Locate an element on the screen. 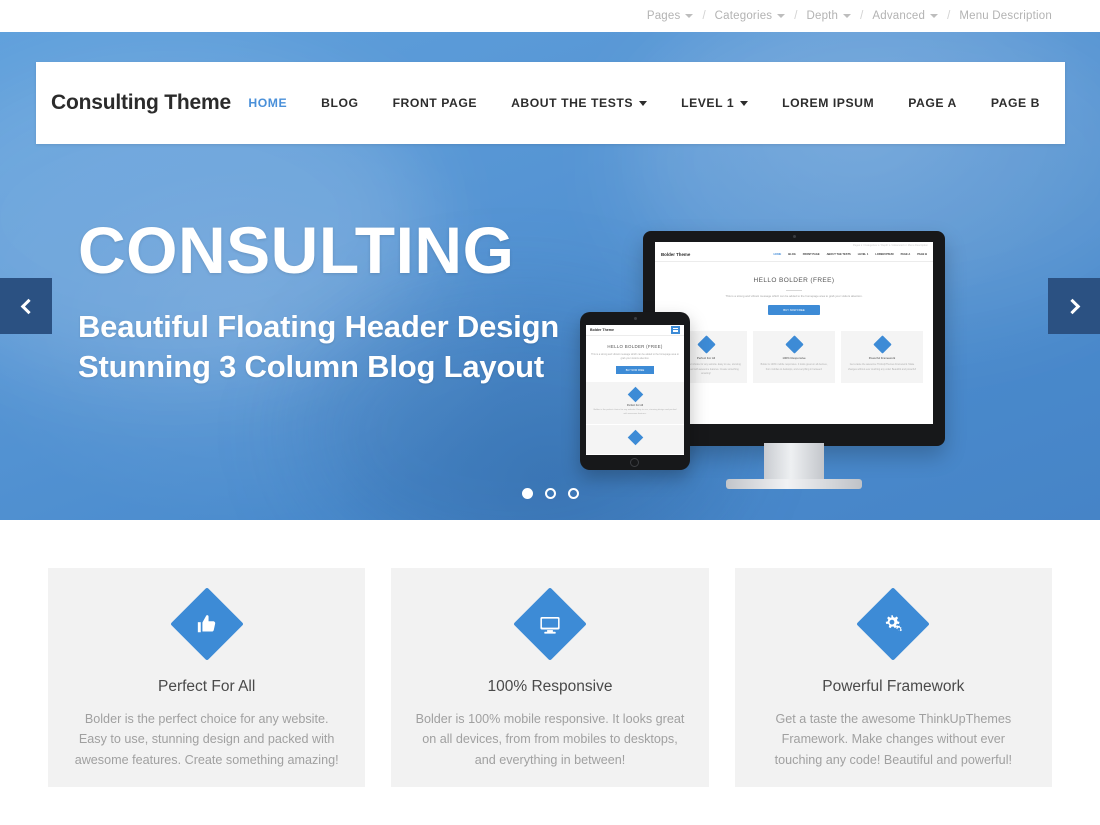 The height and width of the screenshot is (825, 1100). mockup-nav-item: BLOG is located at coordinates (792, 255).